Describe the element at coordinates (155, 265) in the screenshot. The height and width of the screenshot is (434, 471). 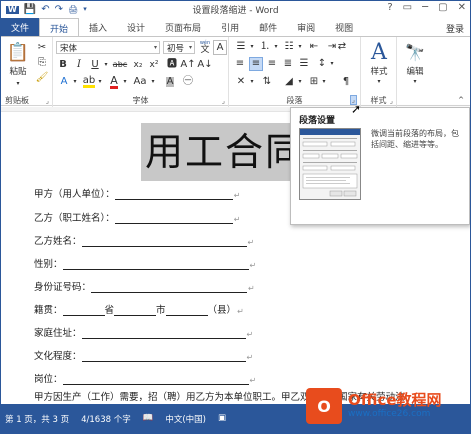
I see `line-gender-blank` at that location.